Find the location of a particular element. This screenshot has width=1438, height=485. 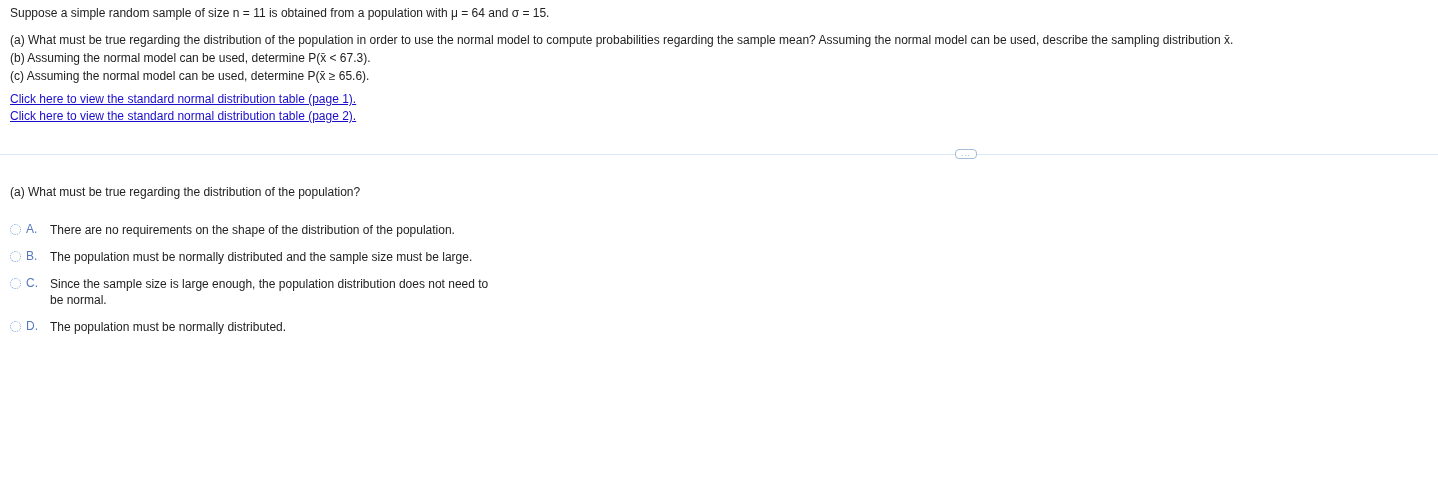

option-text: The population must be normally distributed and the sample size must be large. is located at coordinates (261, 257).